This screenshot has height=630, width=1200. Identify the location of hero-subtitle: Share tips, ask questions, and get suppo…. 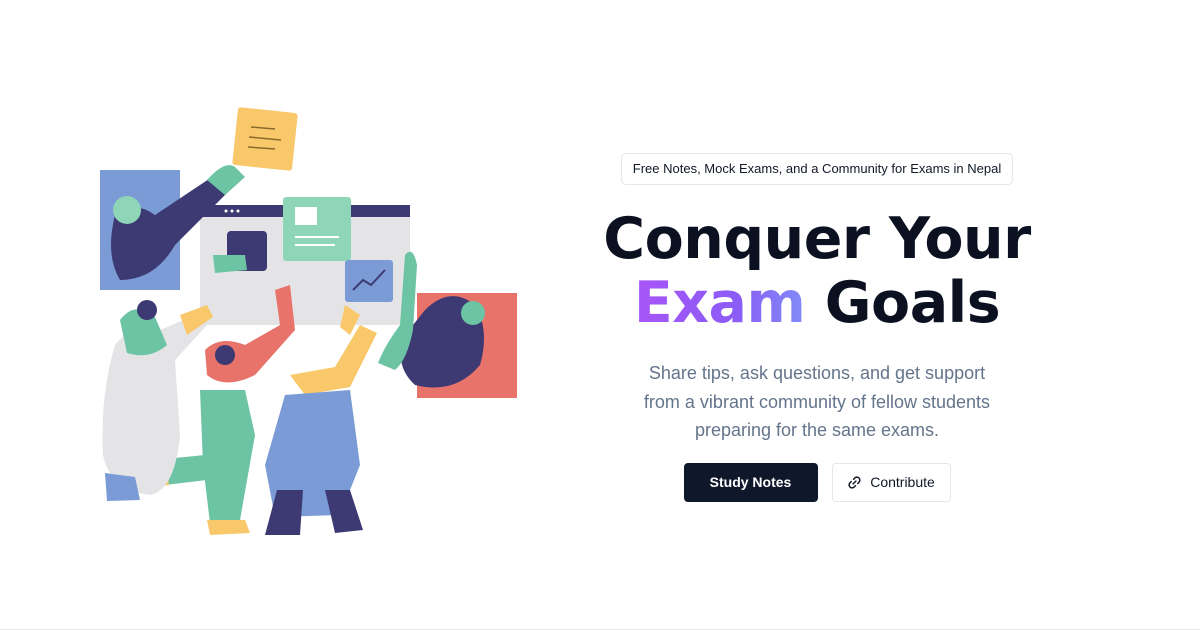
(817, 401).